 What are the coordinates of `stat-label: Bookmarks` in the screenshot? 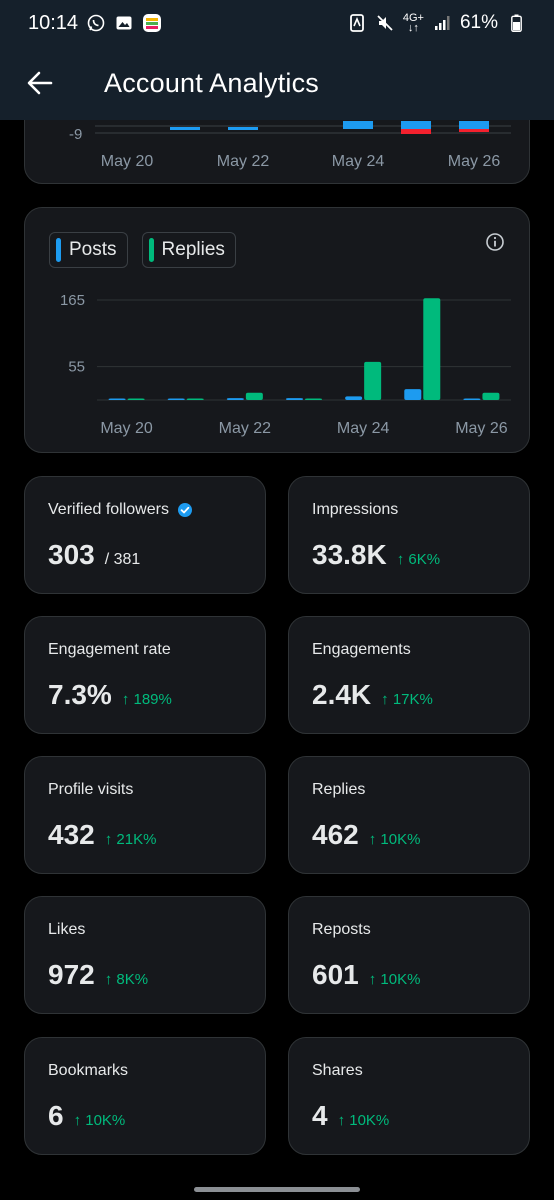 It's located at (88, 1070).